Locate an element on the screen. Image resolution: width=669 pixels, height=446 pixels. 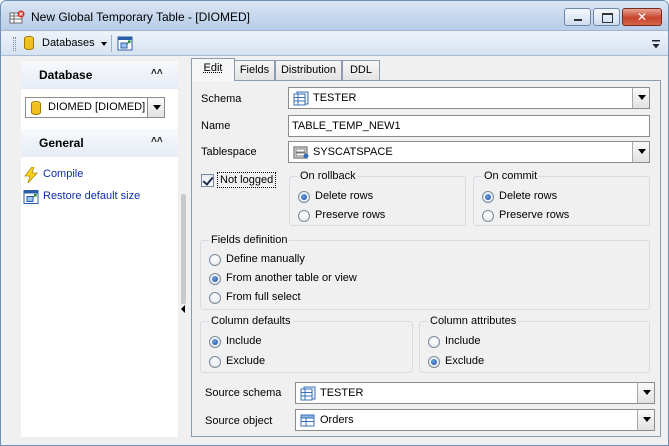
on-rollback-group: On rollback Delete rows Preserve rows is located at coordinates (377, 198).